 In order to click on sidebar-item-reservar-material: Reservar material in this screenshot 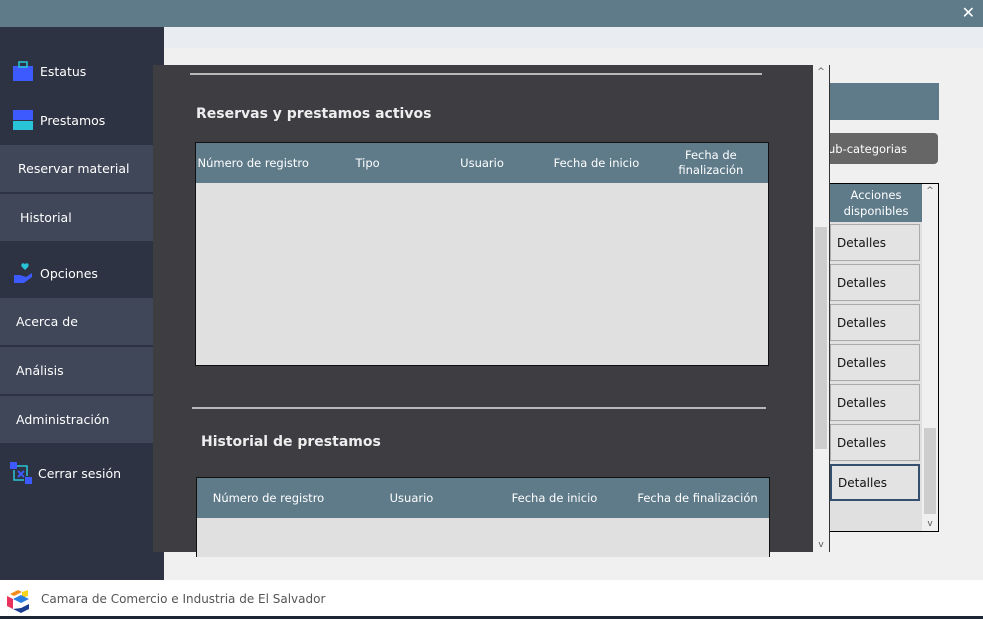, I will do `click(76, 169)`.